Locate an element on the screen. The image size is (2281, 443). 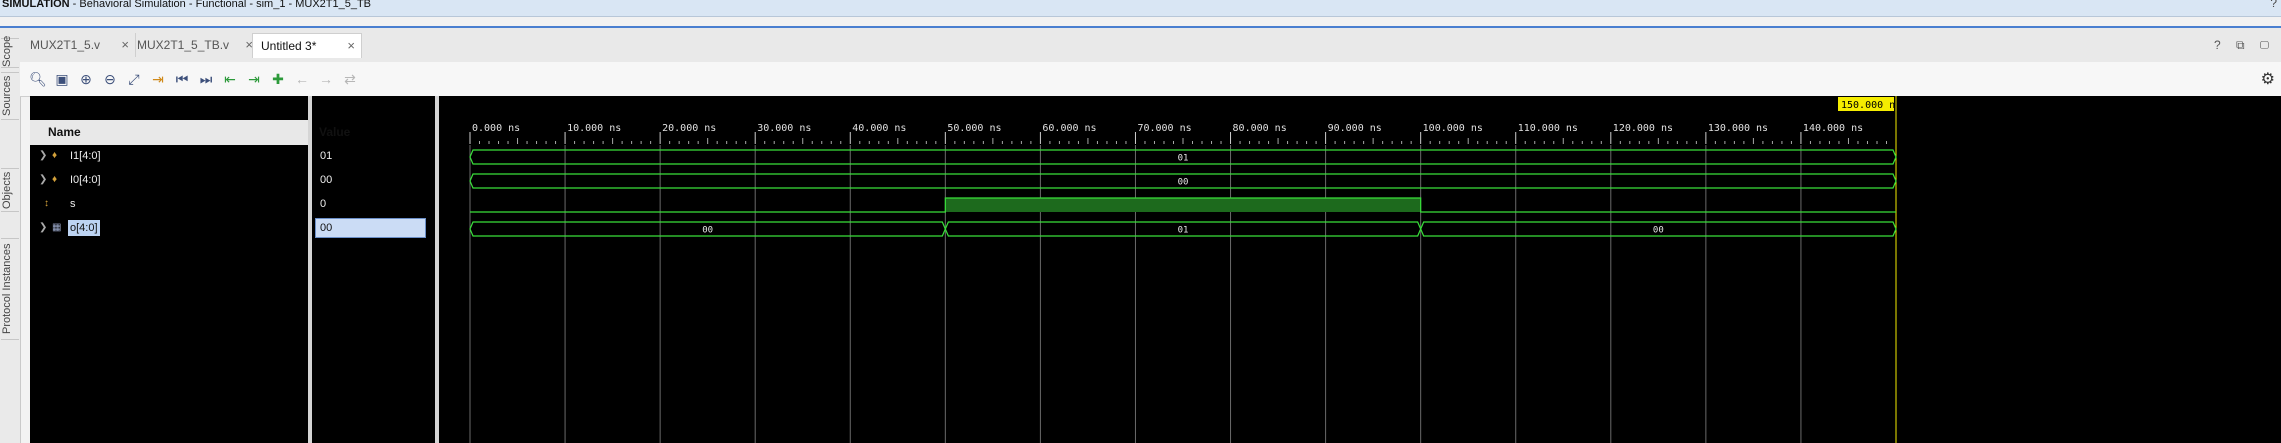
signal-value: 01 is located at coordinates (326, 156).